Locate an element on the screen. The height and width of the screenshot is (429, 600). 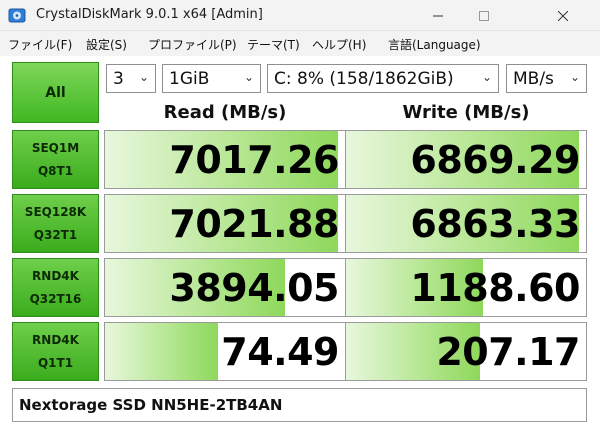
size-value: 1GiB is located at coordinates (189, 78).